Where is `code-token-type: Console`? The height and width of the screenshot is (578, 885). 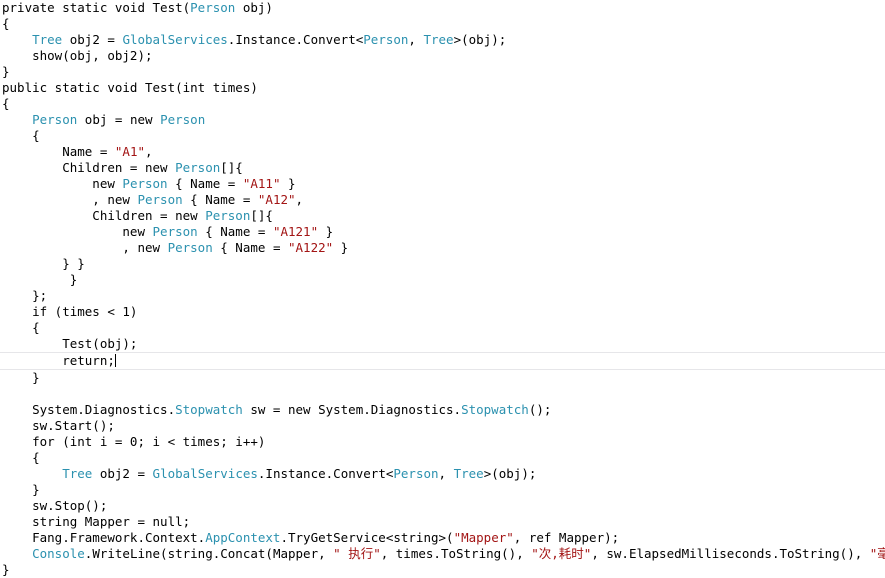
code-token-type: Console is located at coordinates (58, 553).